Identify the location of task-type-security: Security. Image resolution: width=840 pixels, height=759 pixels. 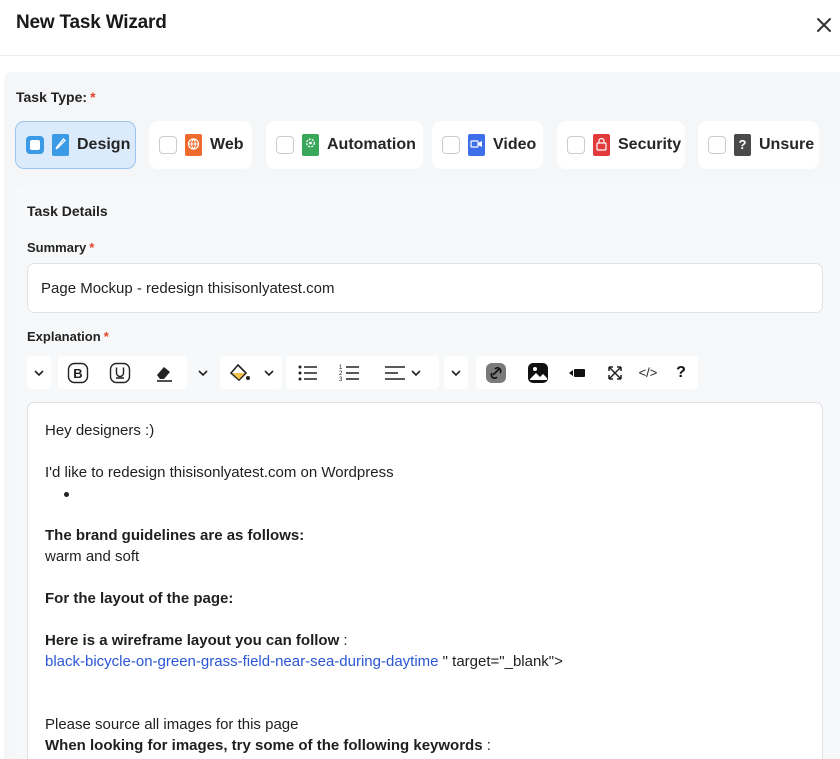
(621, 145).